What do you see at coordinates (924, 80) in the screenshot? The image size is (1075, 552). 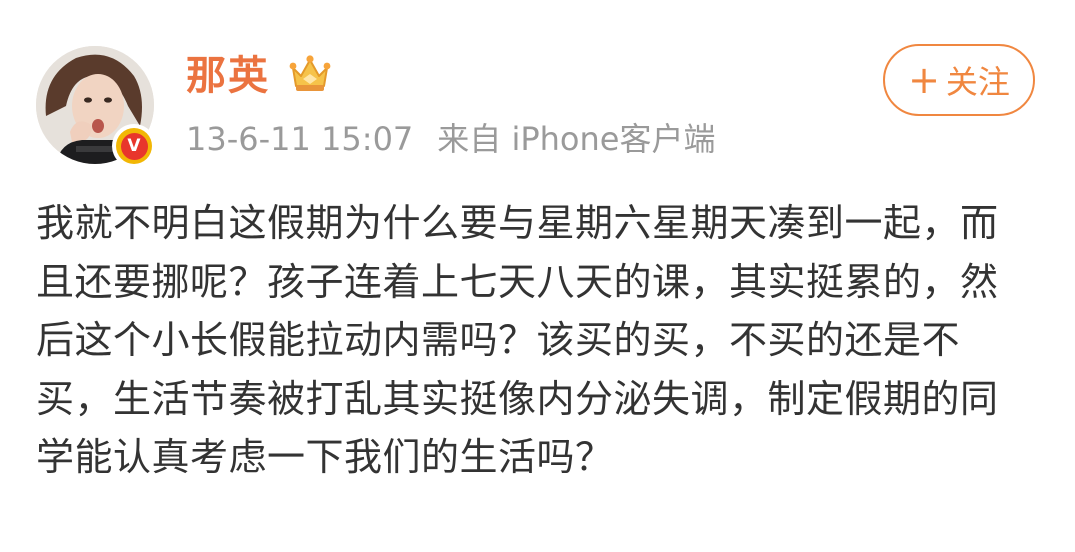 I see `plus-icon: +` at bounding box center [924, 80].